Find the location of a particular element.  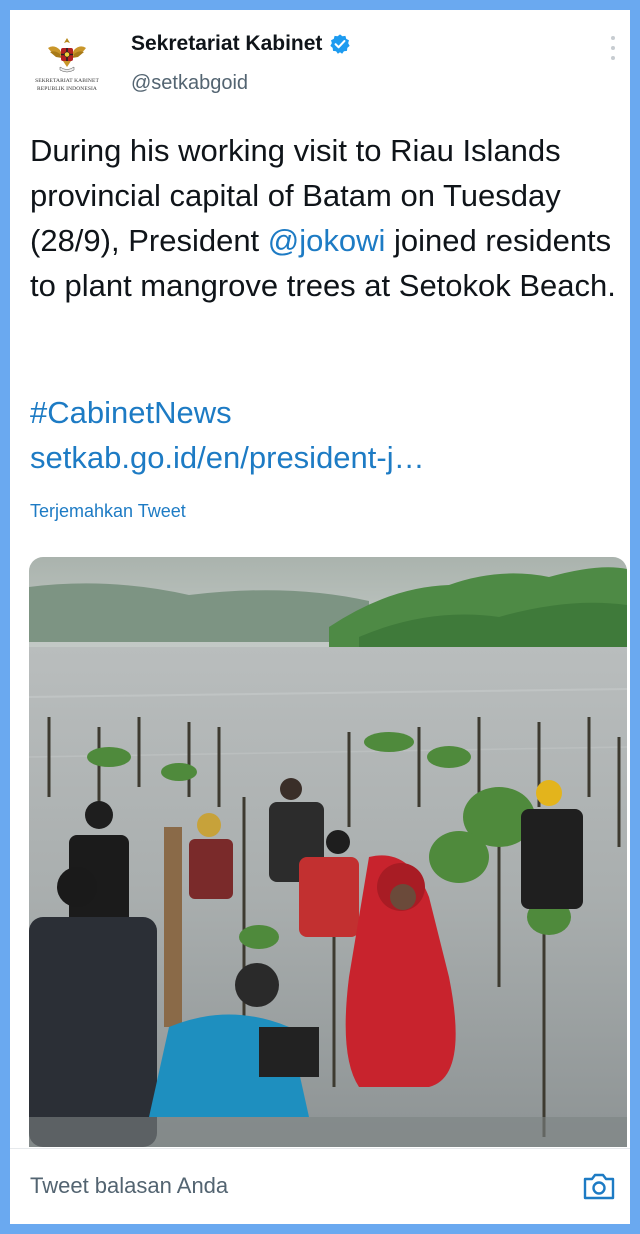

verified-badge-icon is located at coordinates (340, 44).